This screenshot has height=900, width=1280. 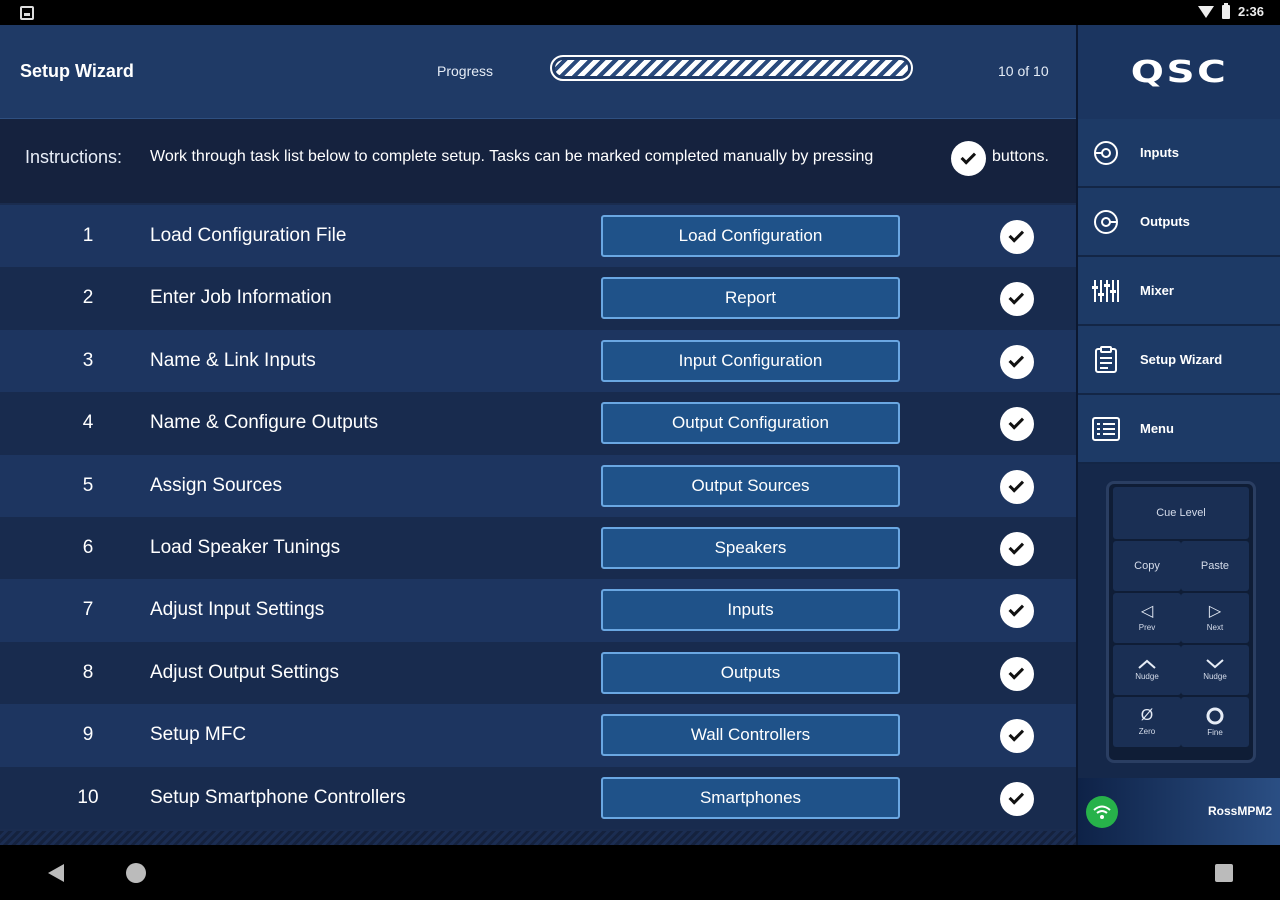 I want to click on task-action-button: Outputs, so click(x=750, y=672).